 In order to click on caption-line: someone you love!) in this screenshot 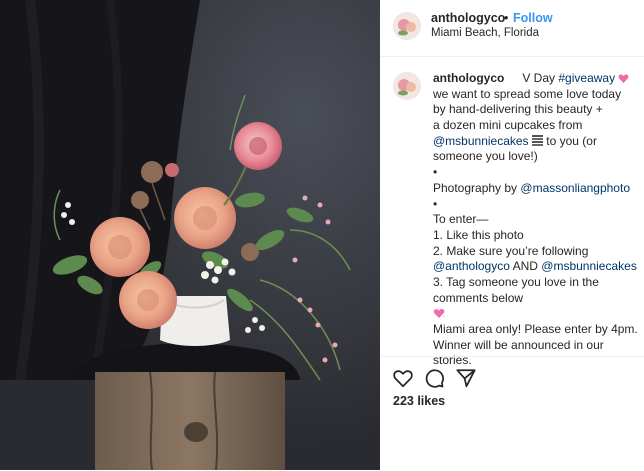, I will do `click(485, 156)`.